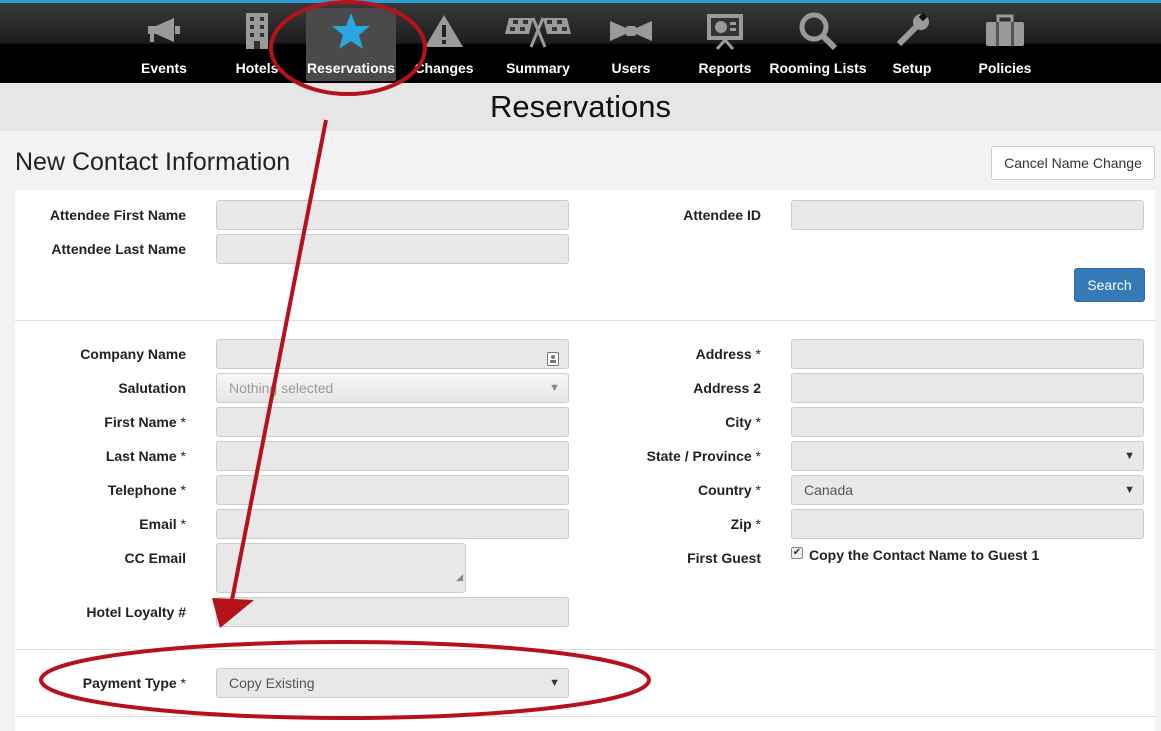  Describe the element at coordinates (699, 456) in the screenshot. I see `state-province-text: State / Province` at that location.